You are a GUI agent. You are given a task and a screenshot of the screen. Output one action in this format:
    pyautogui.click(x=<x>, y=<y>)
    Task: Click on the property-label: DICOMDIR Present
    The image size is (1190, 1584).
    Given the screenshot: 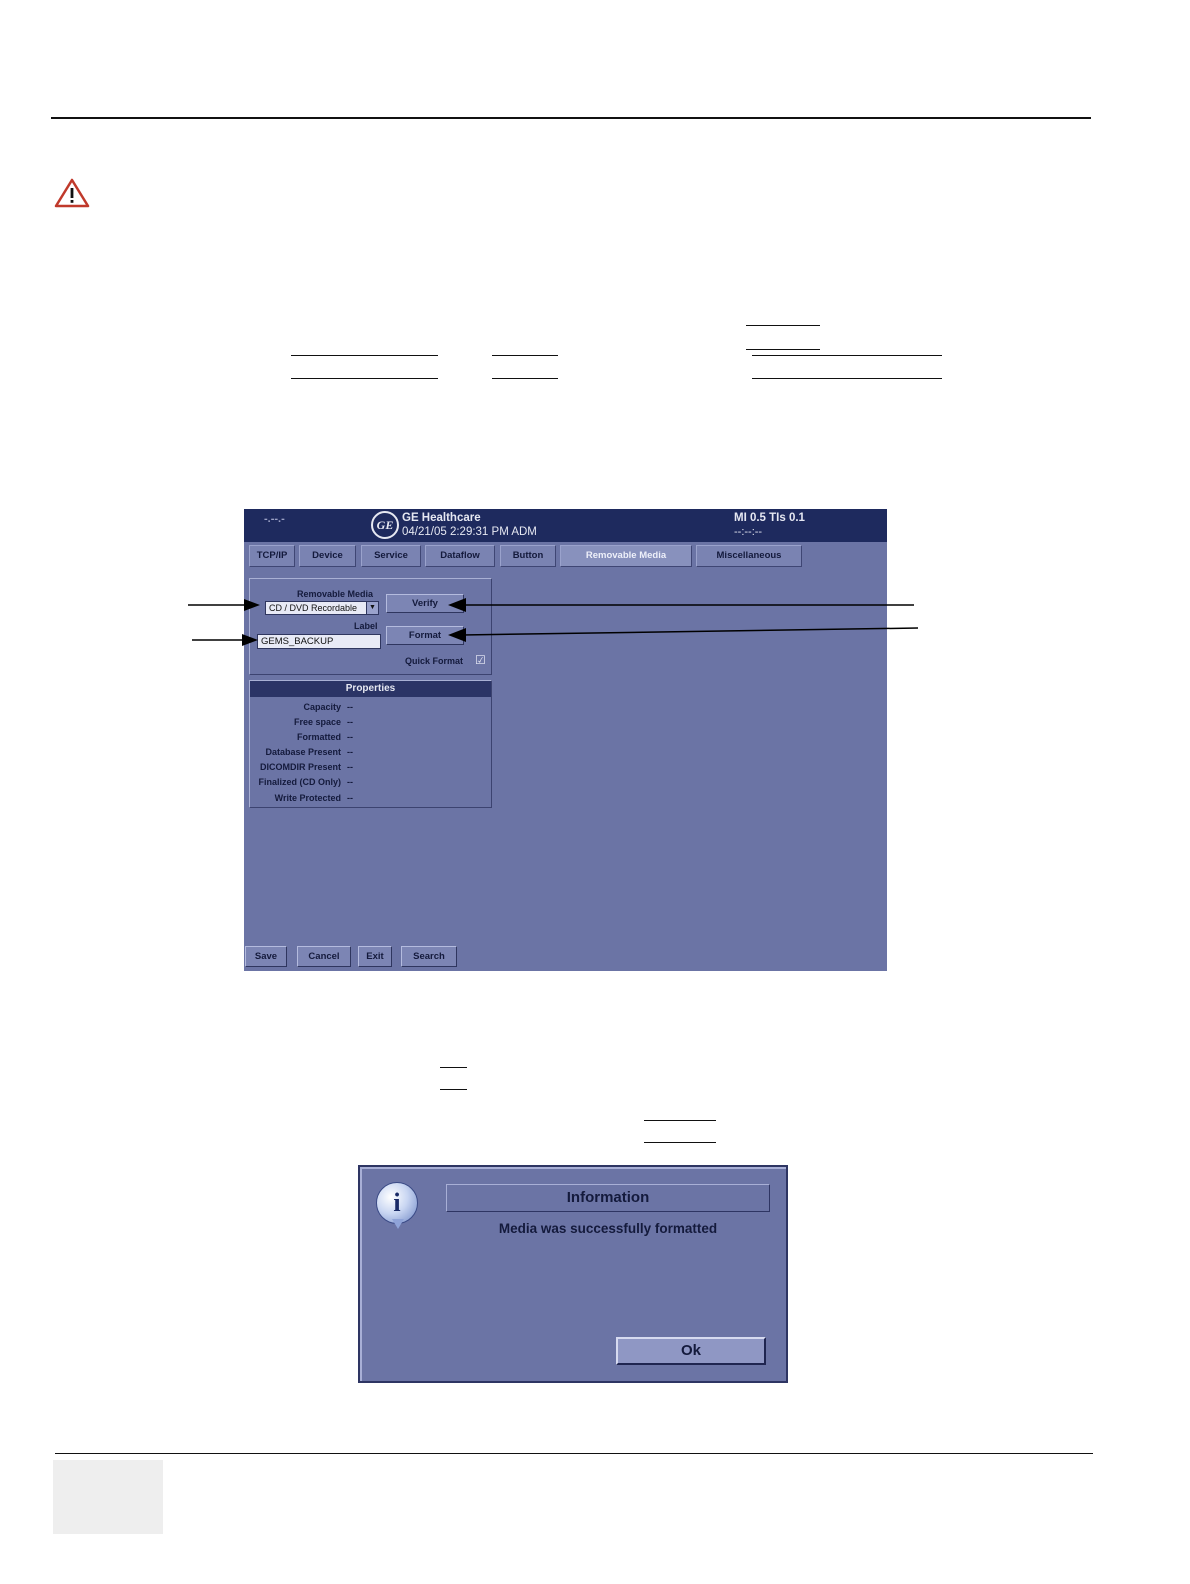 What is the action you would take?
    pyautogui.click(x=300, y=767)
    